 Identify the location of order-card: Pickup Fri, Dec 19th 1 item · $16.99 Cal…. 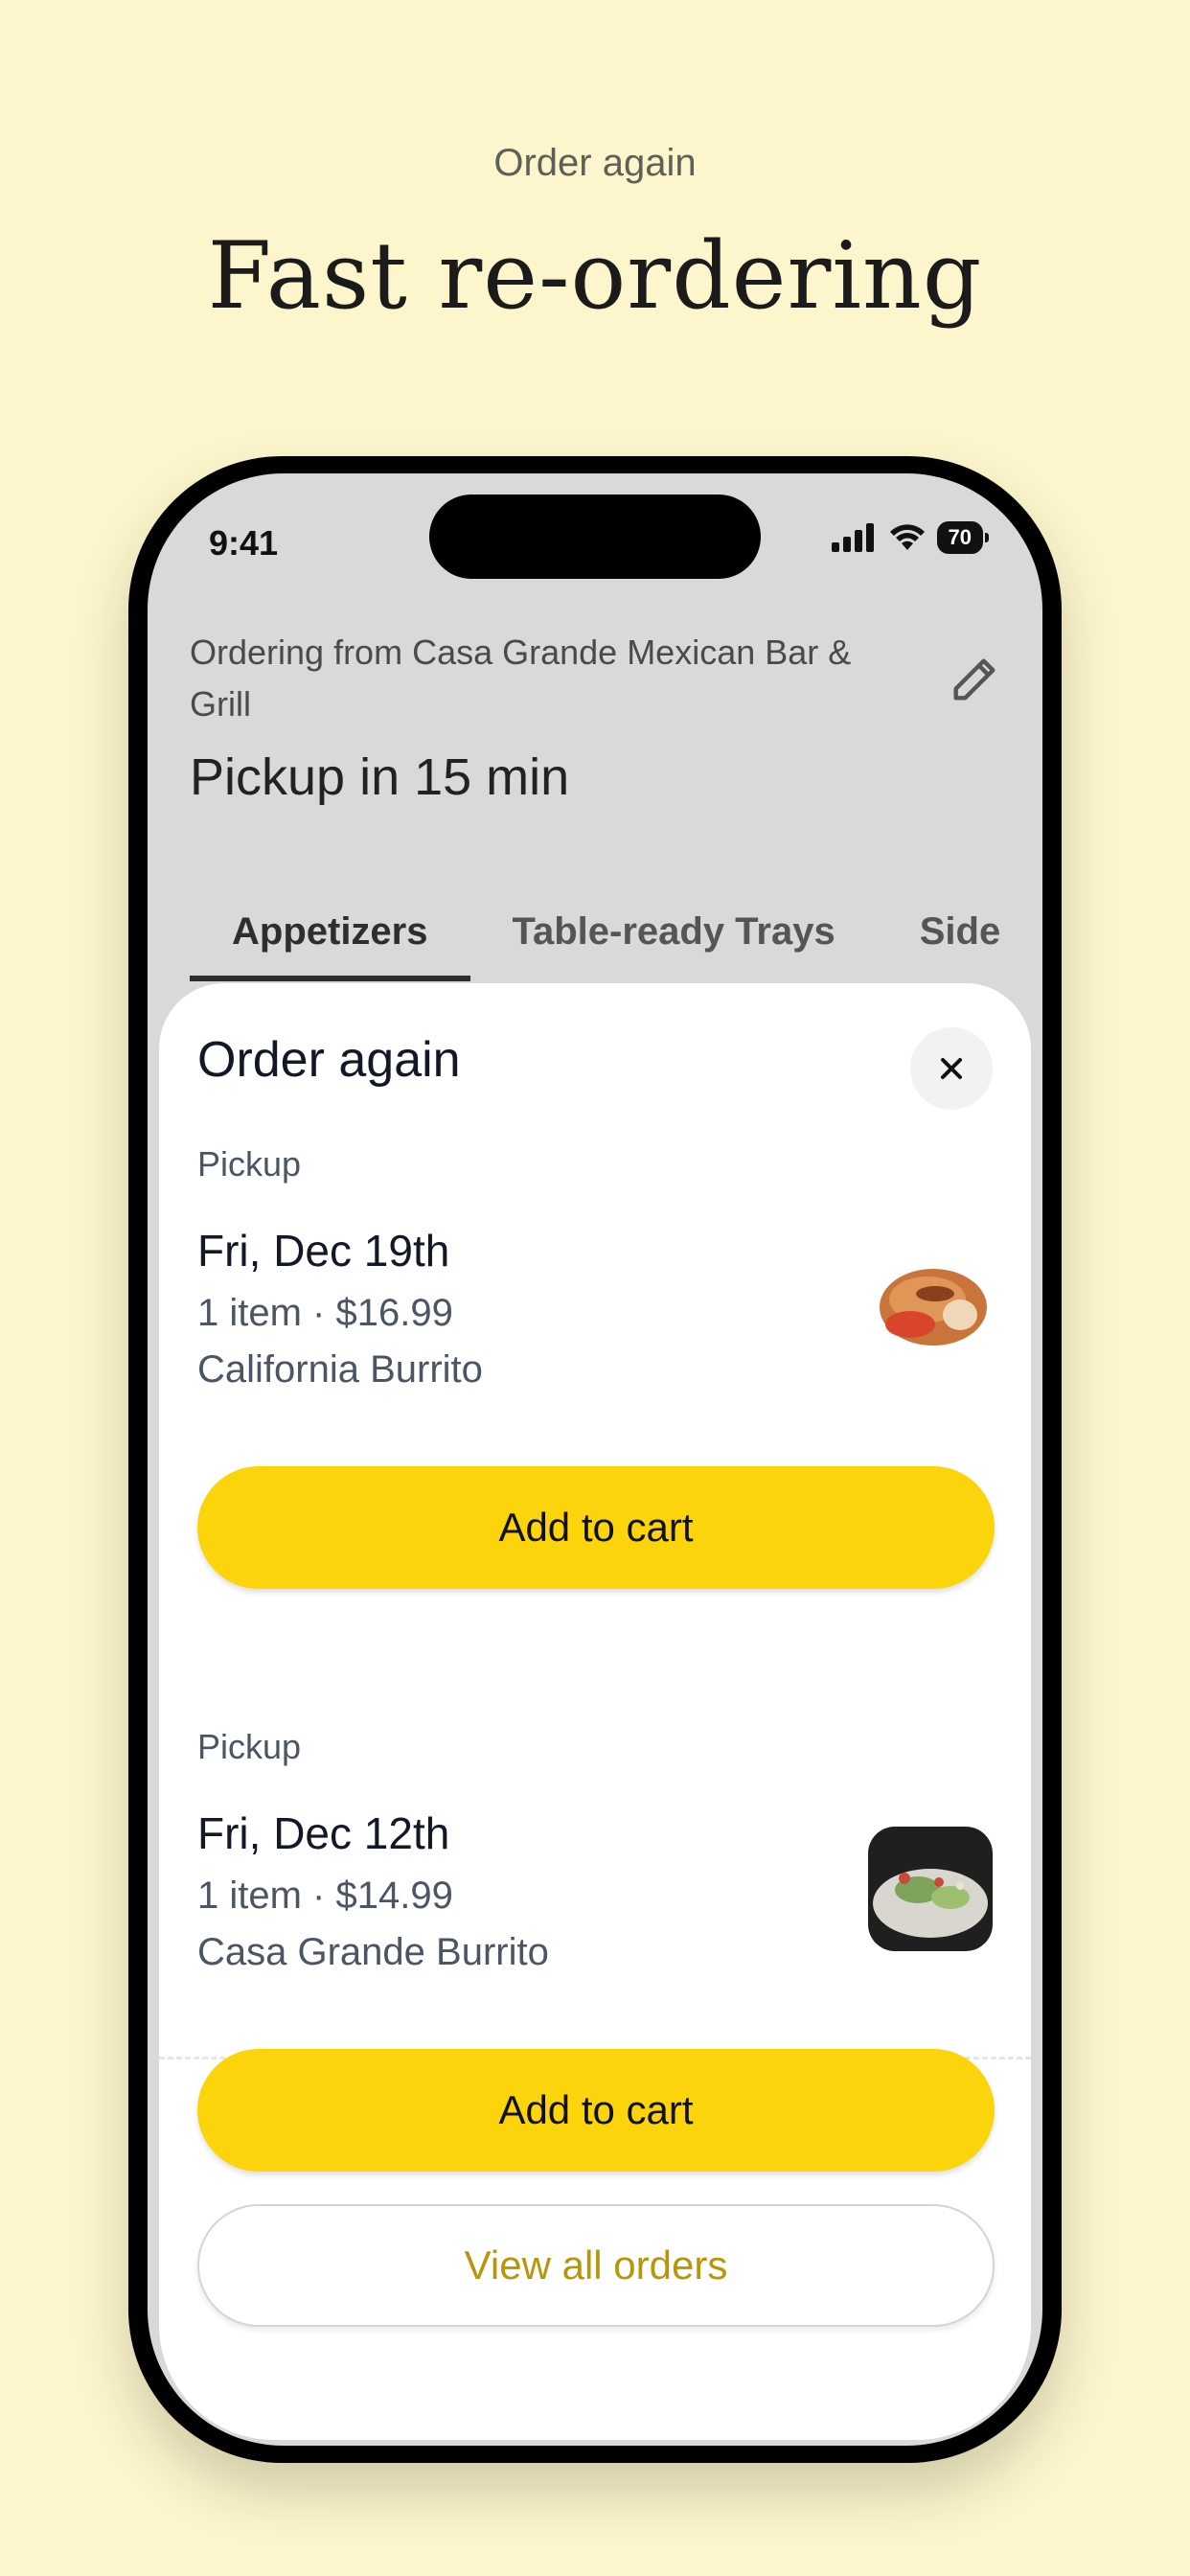
(595, 1268).